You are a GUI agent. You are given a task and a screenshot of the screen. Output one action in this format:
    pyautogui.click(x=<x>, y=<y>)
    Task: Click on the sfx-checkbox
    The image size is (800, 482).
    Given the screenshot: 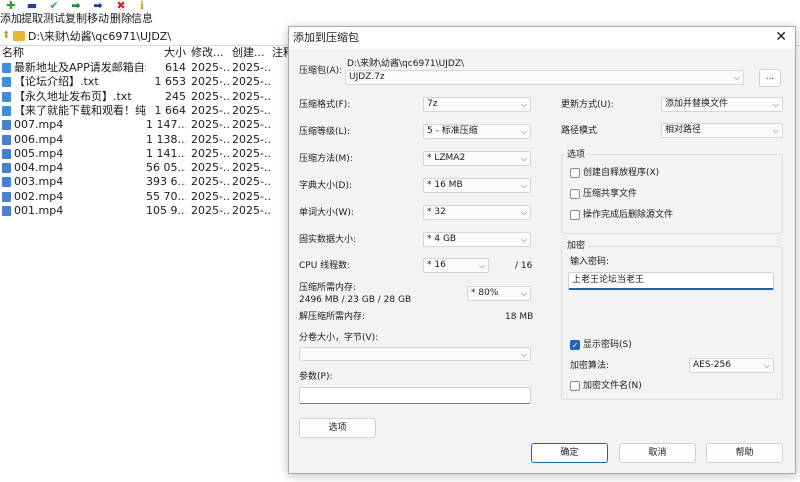 What is the action you would take?
    pyautogui.click(x=575, y=173)
    